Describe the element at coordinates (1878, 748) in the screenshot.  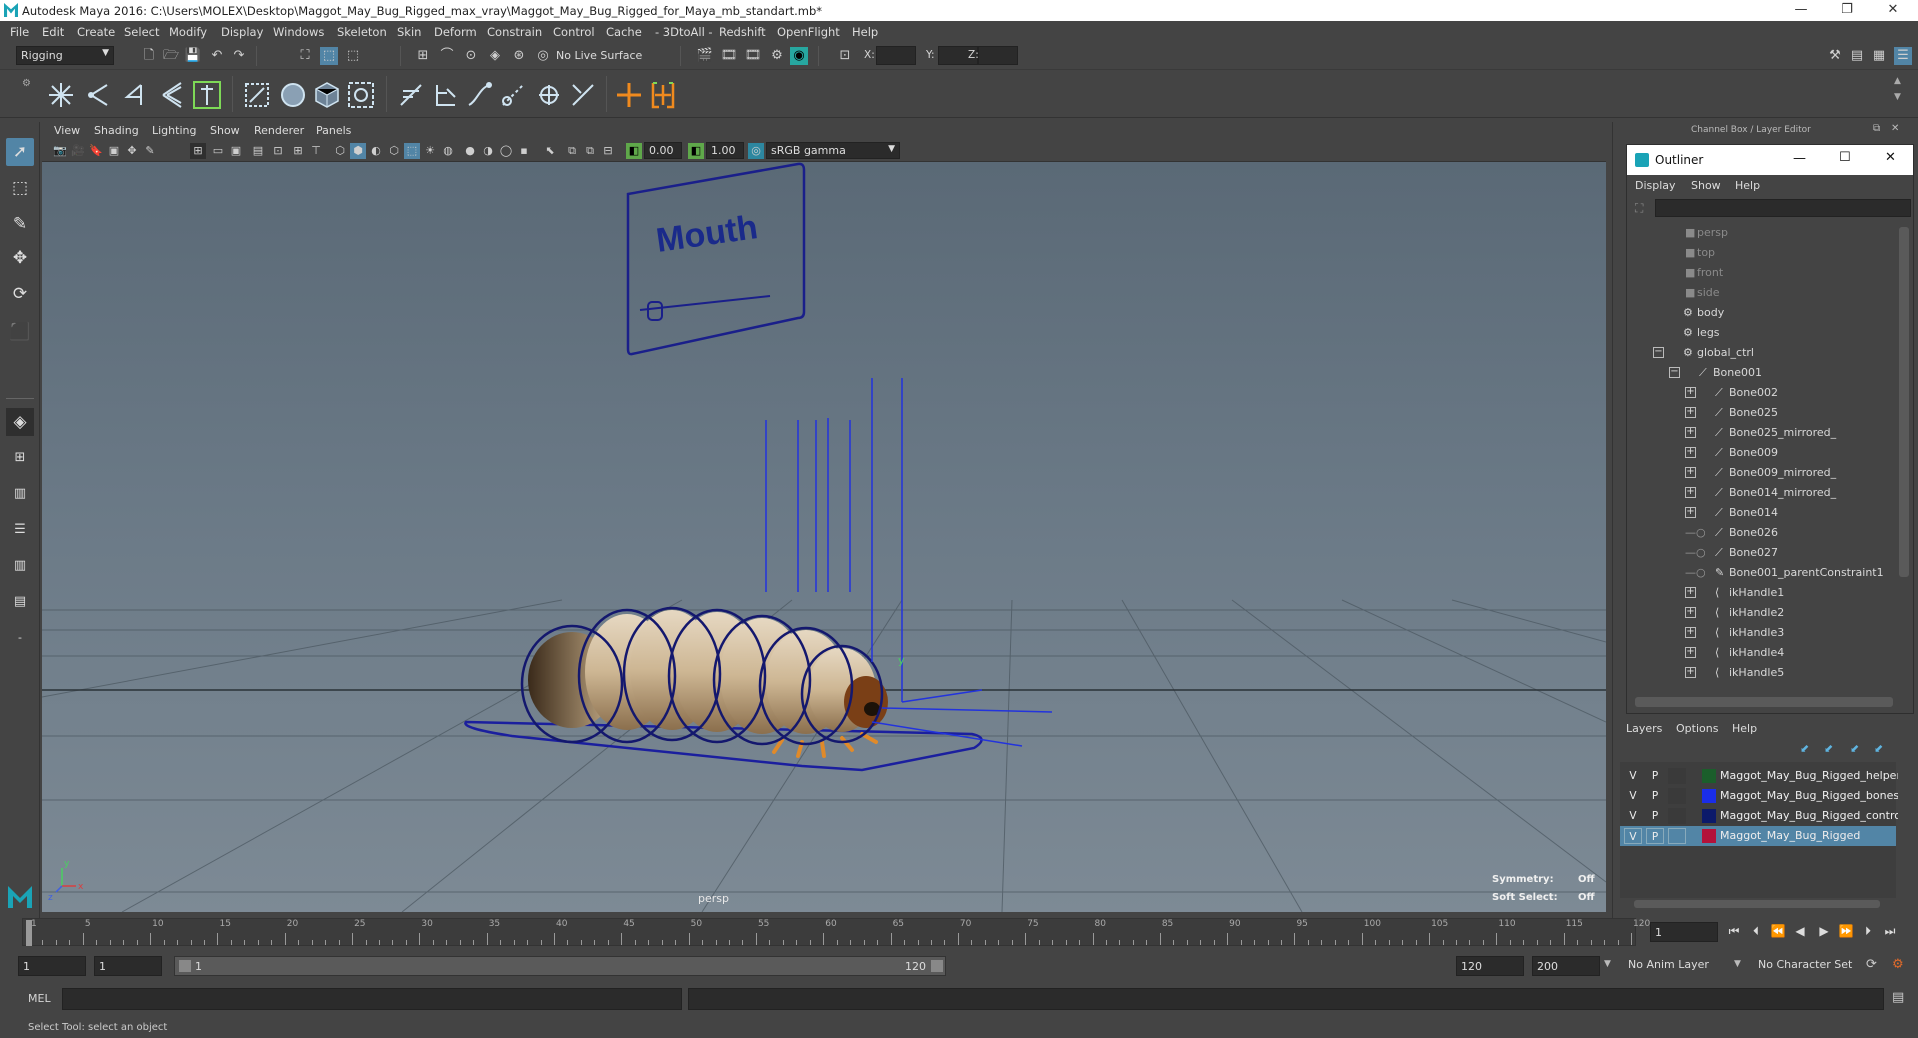
I see `new-layer-selected-icon: ⬋` at that location.